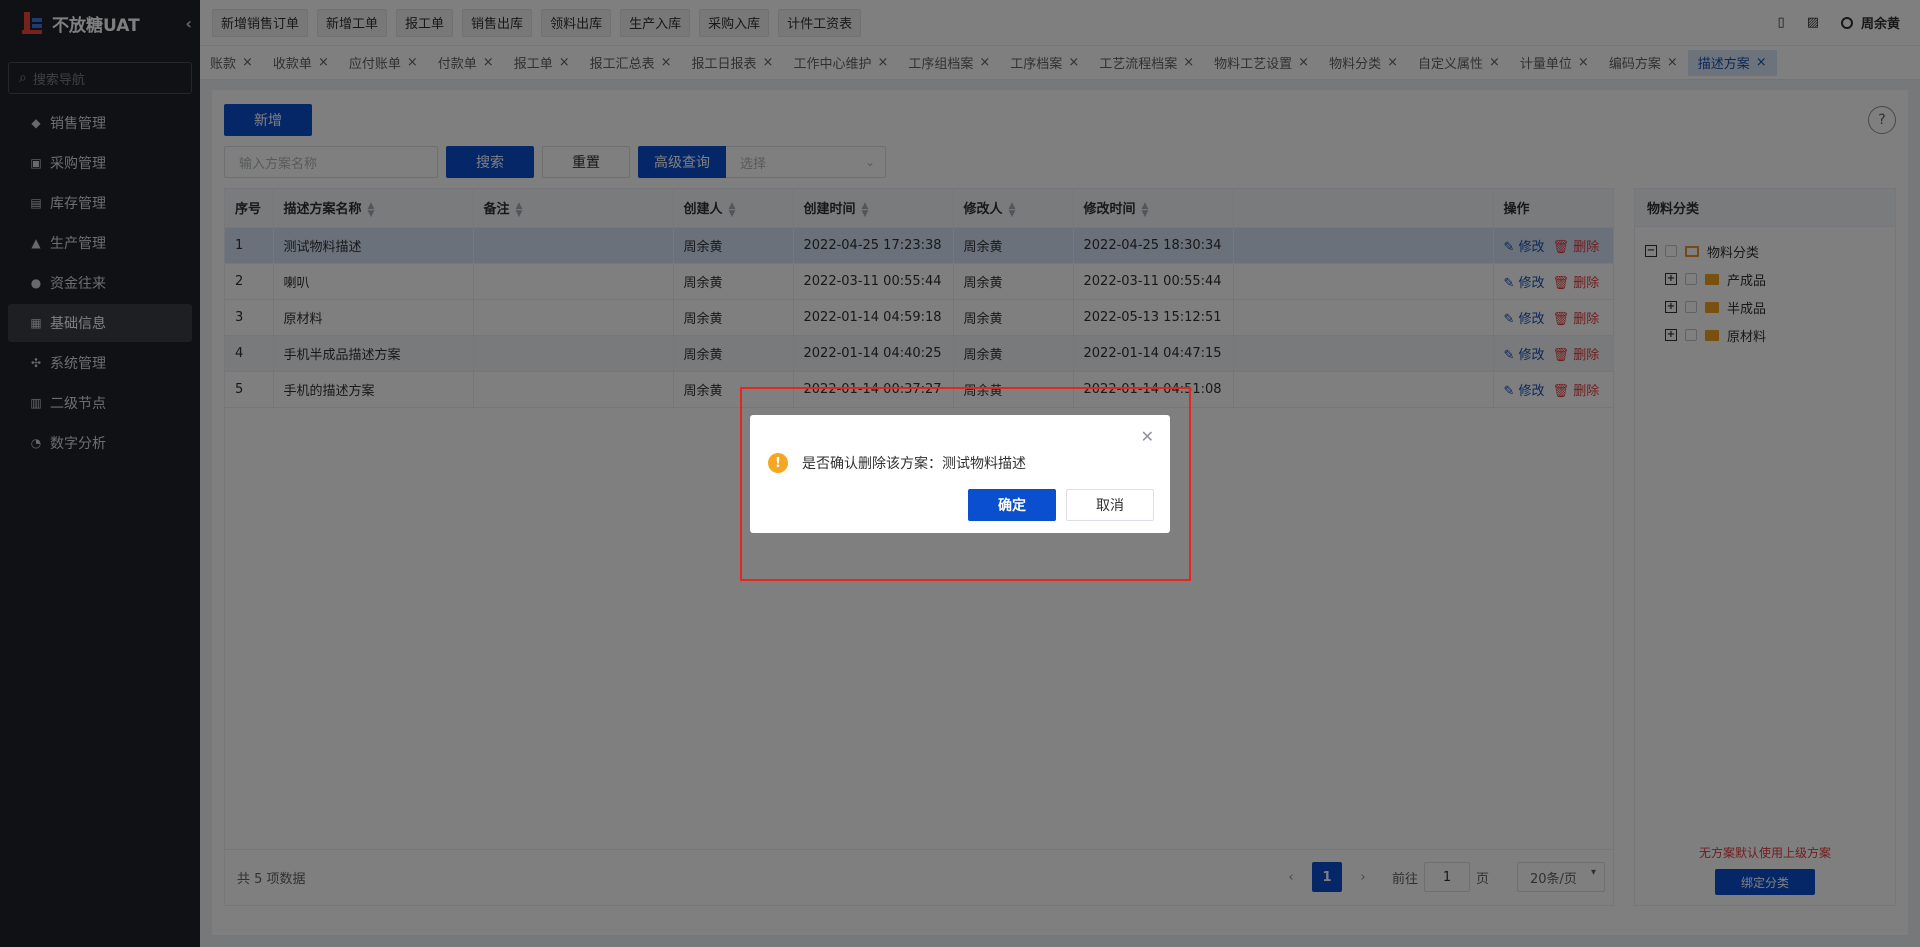 This screenshot has height=947, width=1920. I want to click on confirm-dialog: ✕ ! 是否确认删除该方案：测试物料描述 确定 取消, so click(960, 474).